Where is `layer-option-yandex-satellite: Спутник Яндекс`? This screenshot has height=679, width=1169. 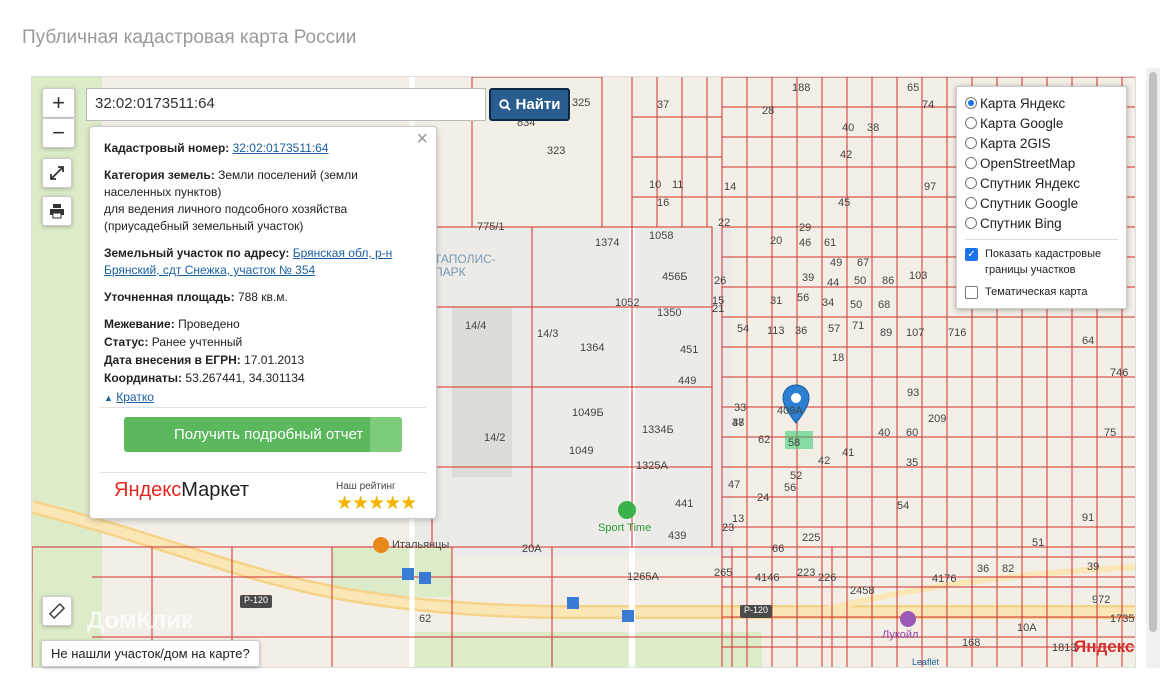
layer-option-yandex-satellite: Спутник Яндекс is located at coordinates (1041, 183).